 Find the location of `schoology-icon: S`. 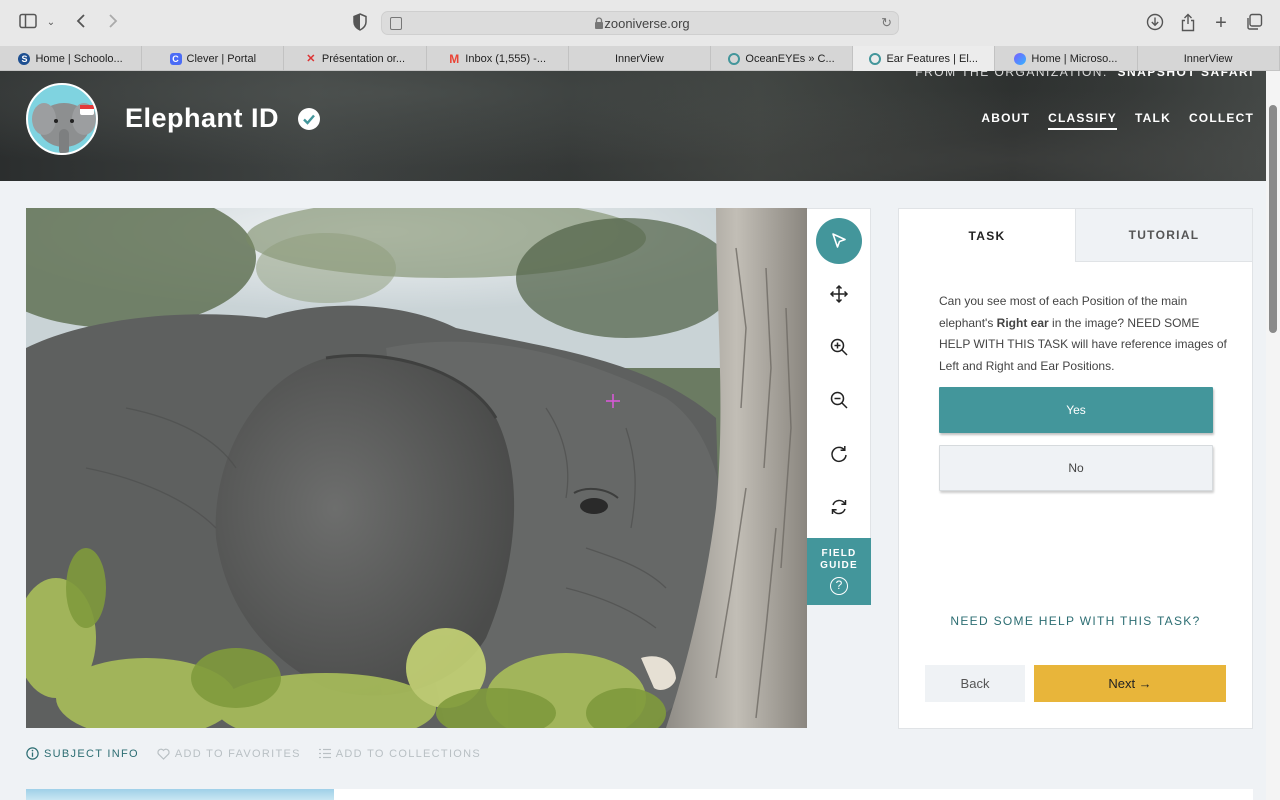

schoology-icon: S is located at coordinates (24, 58).